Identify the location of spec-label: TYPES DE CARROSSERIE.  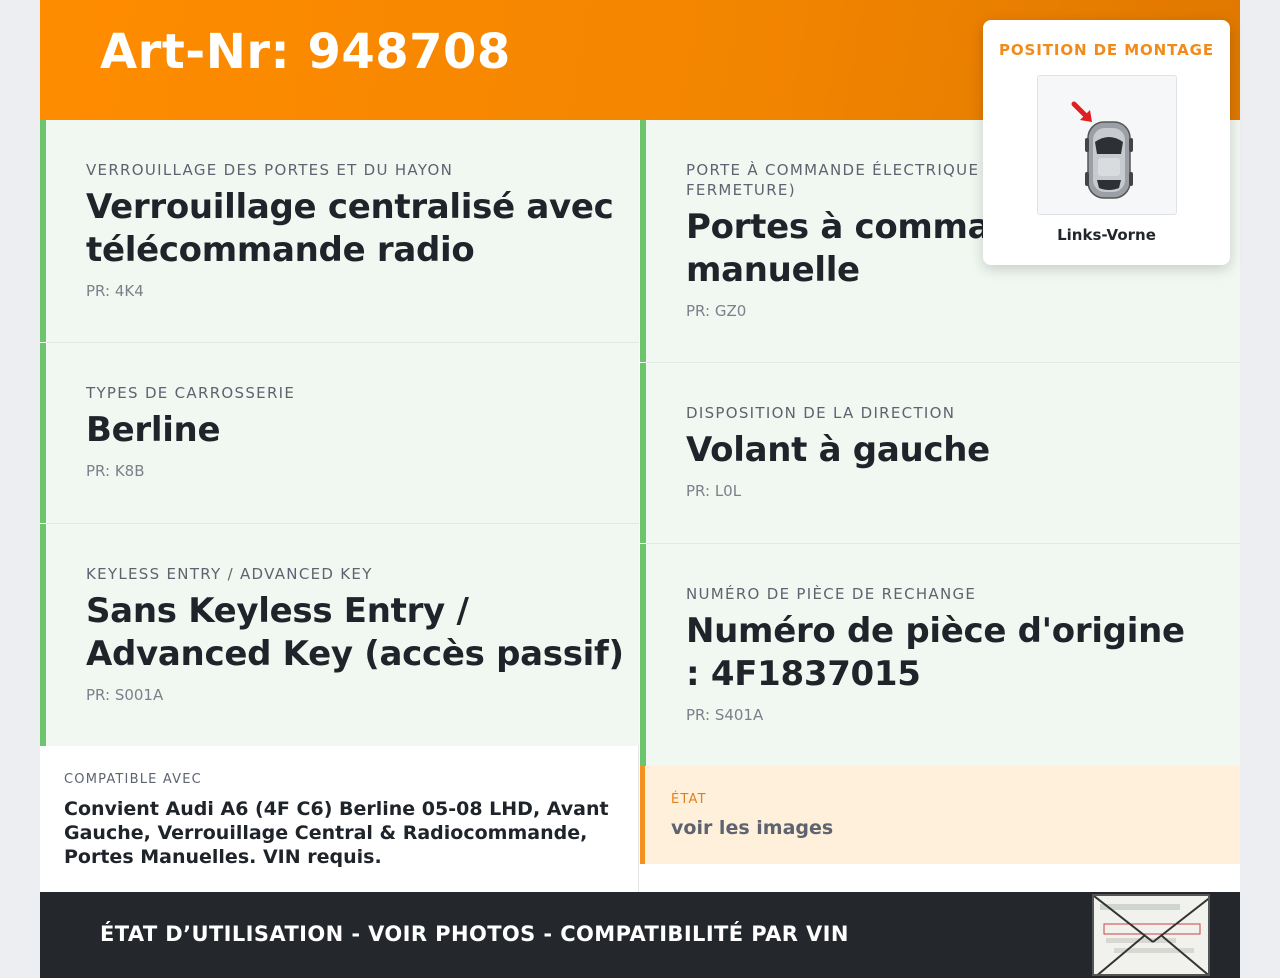
(191, 393).